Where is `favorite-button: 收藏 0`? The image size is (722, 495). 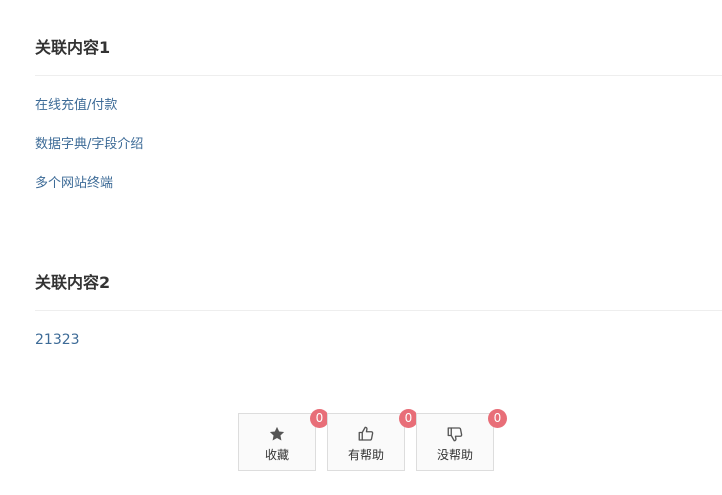 favorite-button: 收藏 0 is located at coordinates (283, 440).